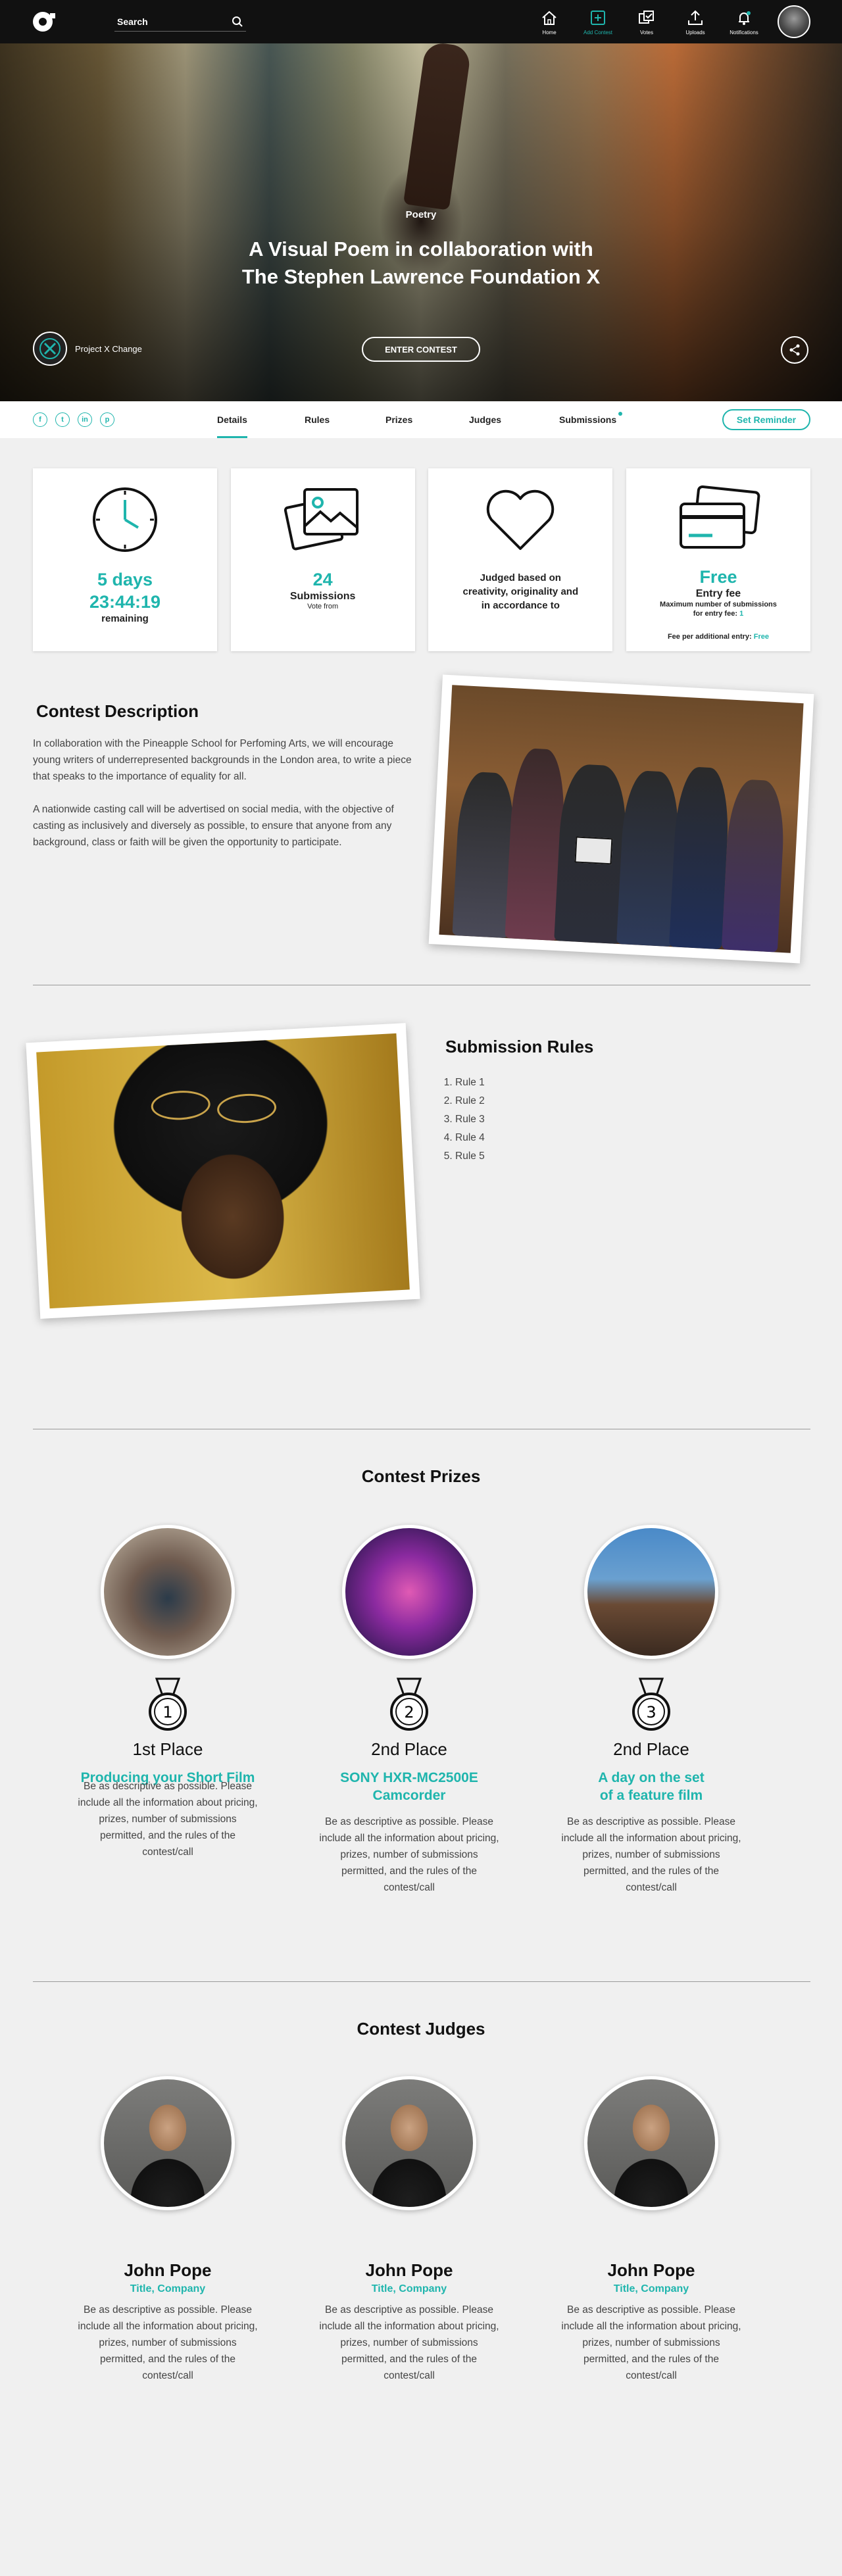 Image resolution: width=842 pixels, height=2576 pixels. Describe the element at coordinates (322, 559) in the screenshot. I see `submissions-card: 24 Submissions Vote from` at that location.